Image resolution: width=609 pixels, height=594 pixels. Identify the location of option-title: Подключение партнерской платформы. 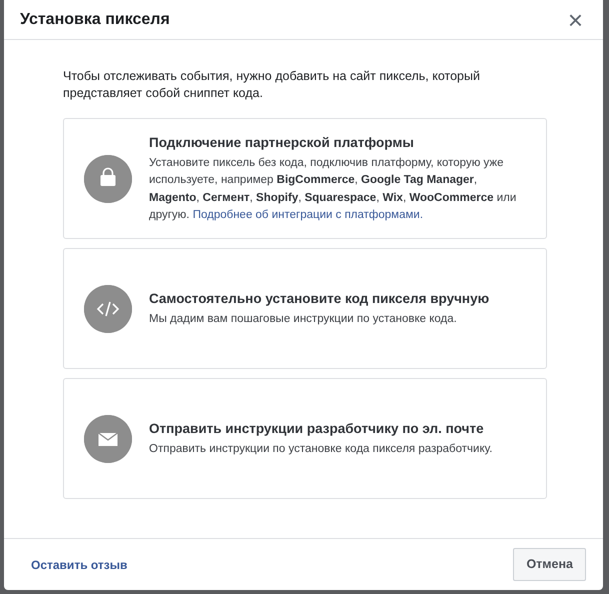
(282, 143).